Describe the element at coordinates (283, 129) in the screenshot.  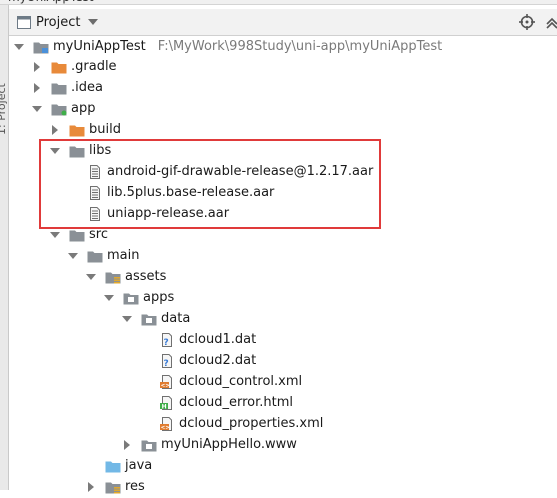
I see `tree-item-build: build` at that location.